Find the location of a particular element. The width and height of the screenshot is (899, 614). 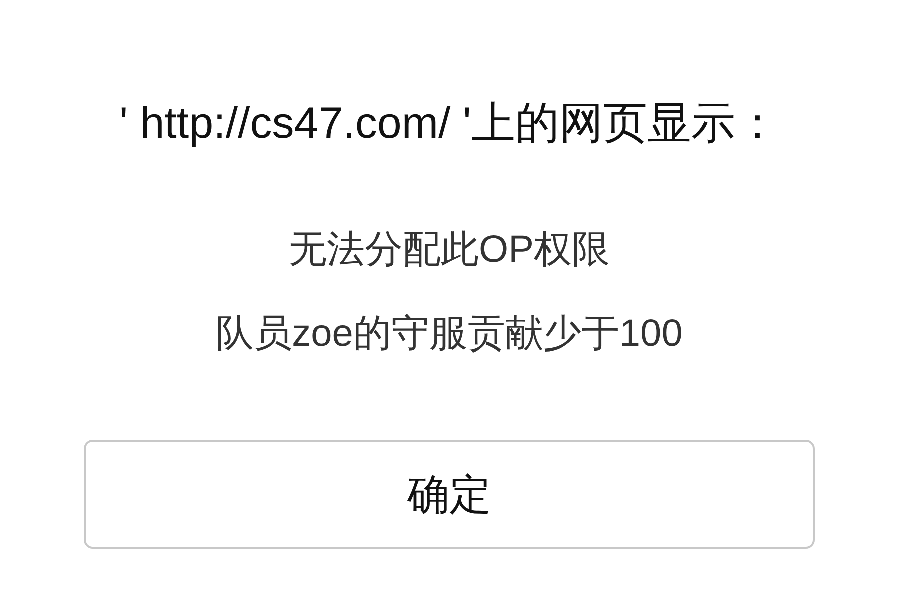

dialog-title: ' http://cs47.com/ '上的网页显示： is located at coordinates (450, 124).